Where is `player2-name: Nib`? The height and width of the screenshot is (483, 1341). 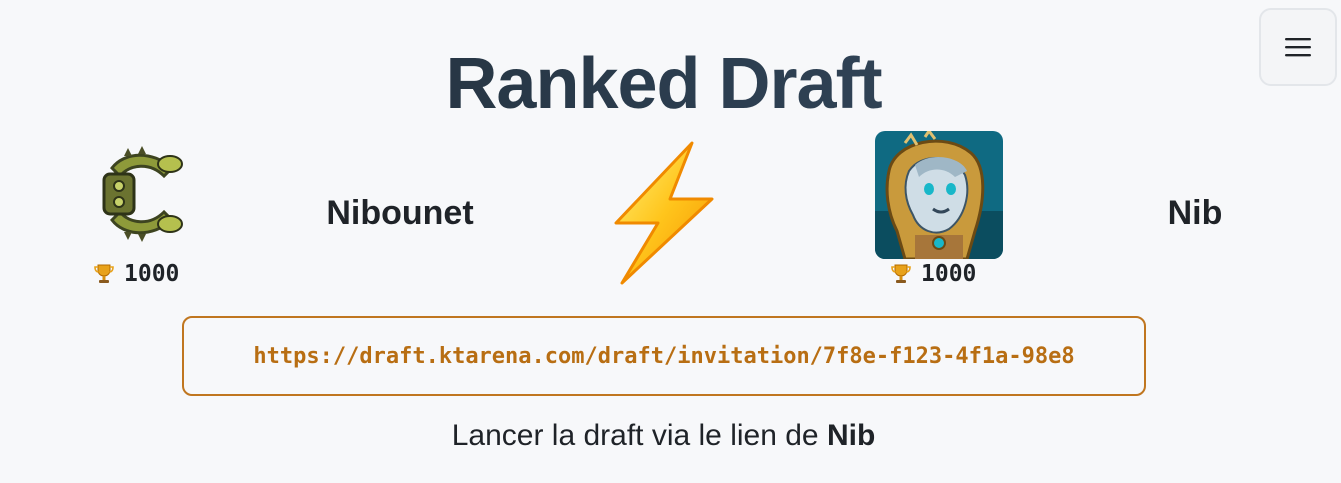
player2-name: Nib is located at coordinates (1195, 213).